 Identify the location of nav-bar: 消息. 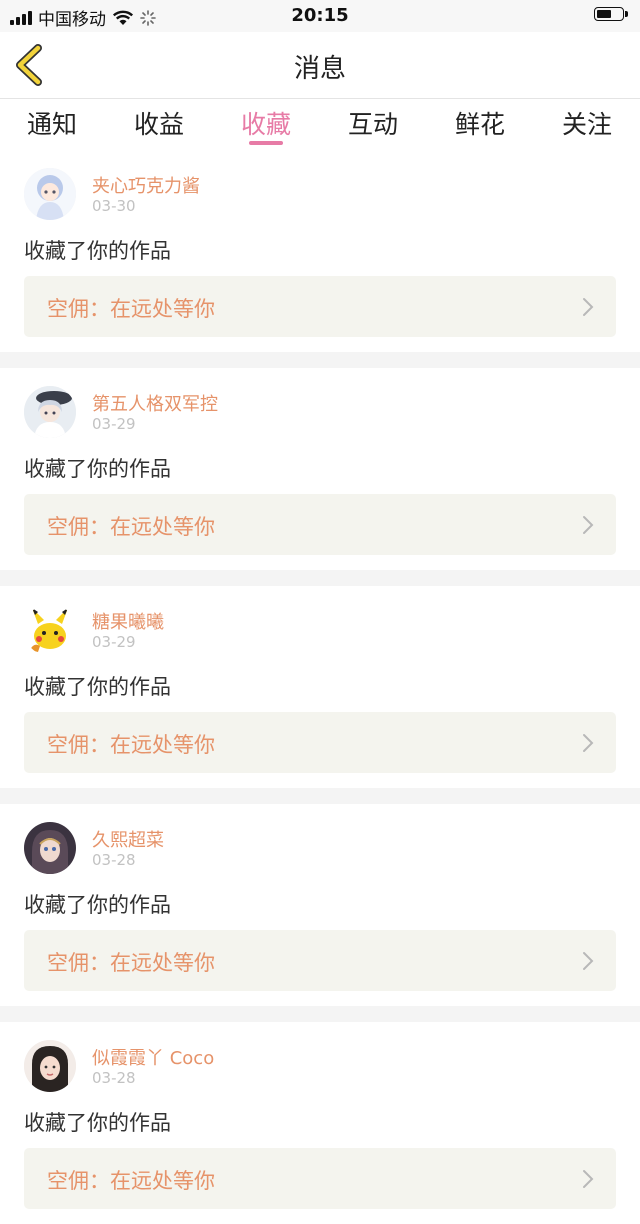
(320, 65).